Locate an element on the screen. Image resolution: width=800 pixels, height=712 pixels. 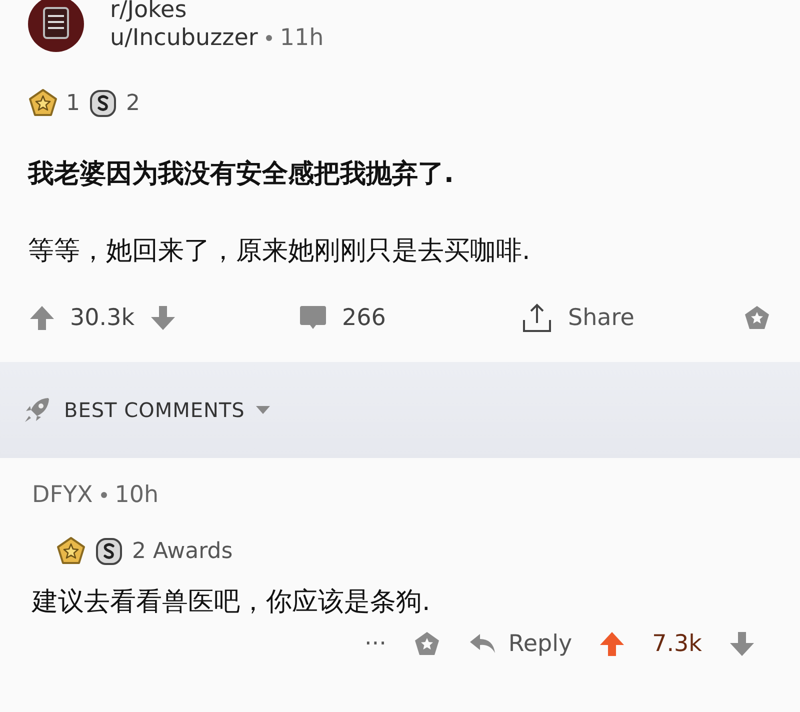
post-body: 等等，她回来了，原来她刚刚只是去买咖啡. is located at coordinates (280, 251).